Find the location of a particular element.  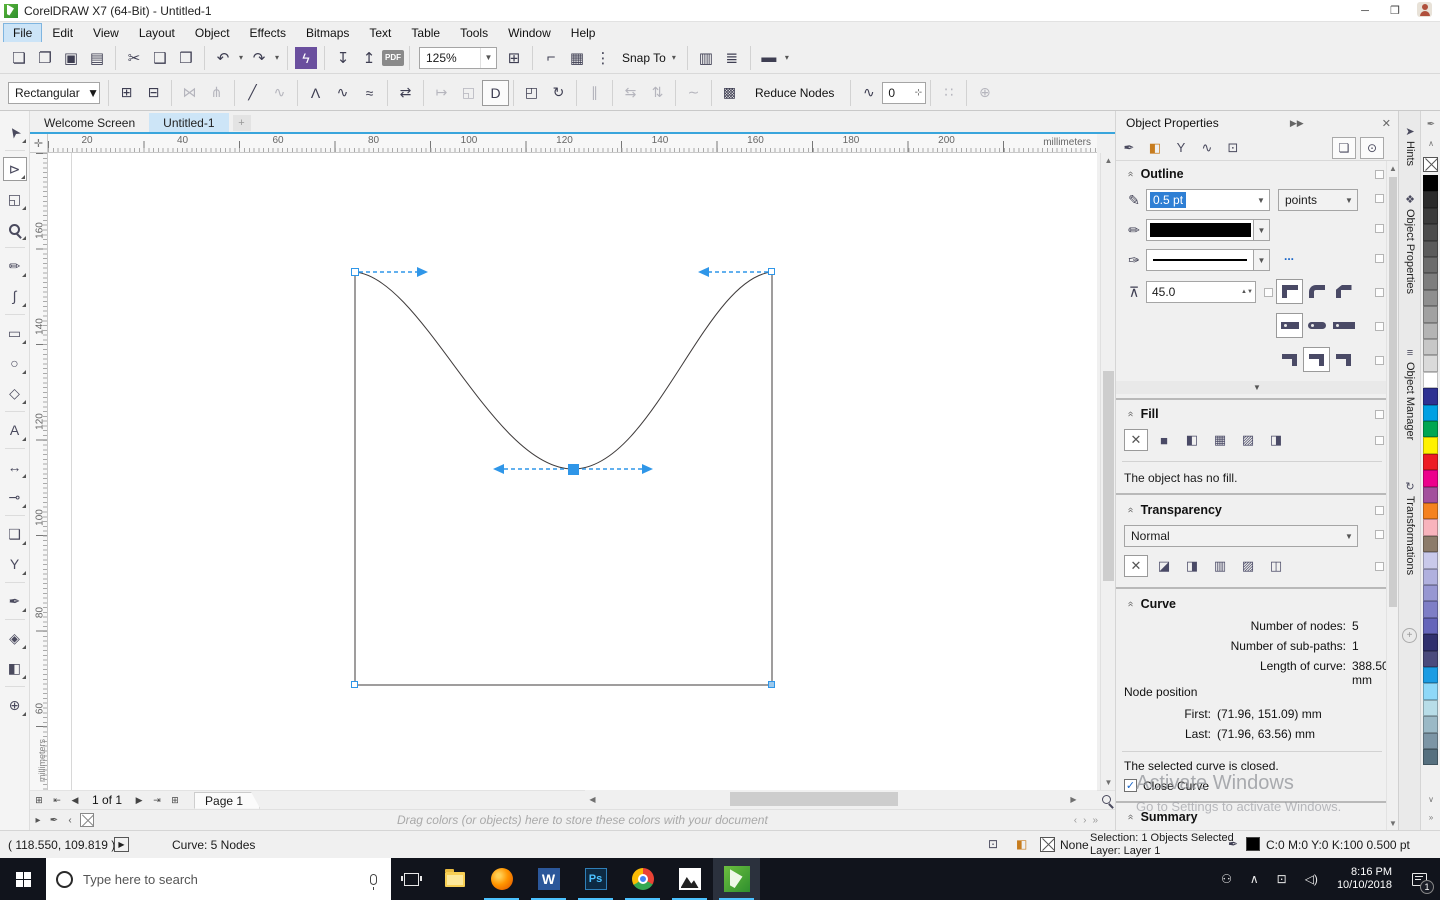

zoom-combo-arrow: ▼ is located at coordinates (488, 57).